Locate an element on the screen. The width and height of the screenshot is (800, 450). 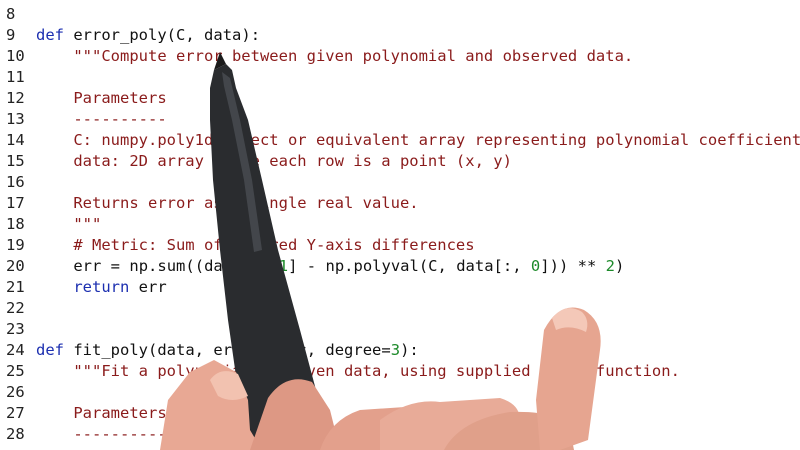
code-line: 27 Parameters is located at coordinates (400, 413).